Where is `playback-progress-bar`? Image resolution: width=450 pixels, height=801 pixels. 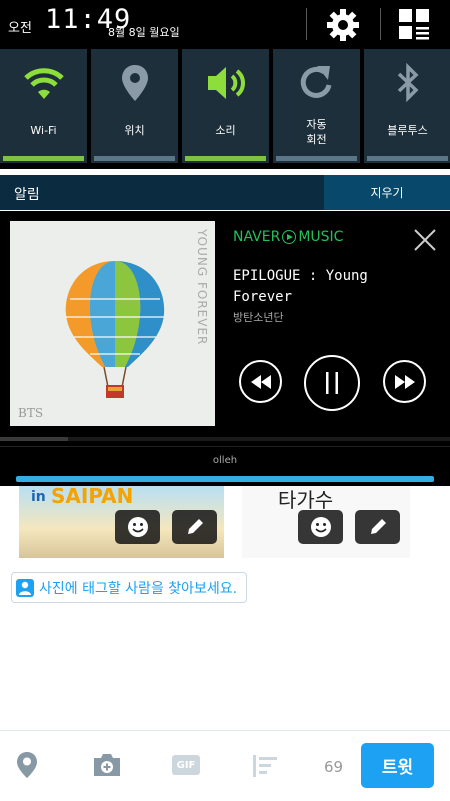
playback-progress-bar is located at coordinates (225, 439).